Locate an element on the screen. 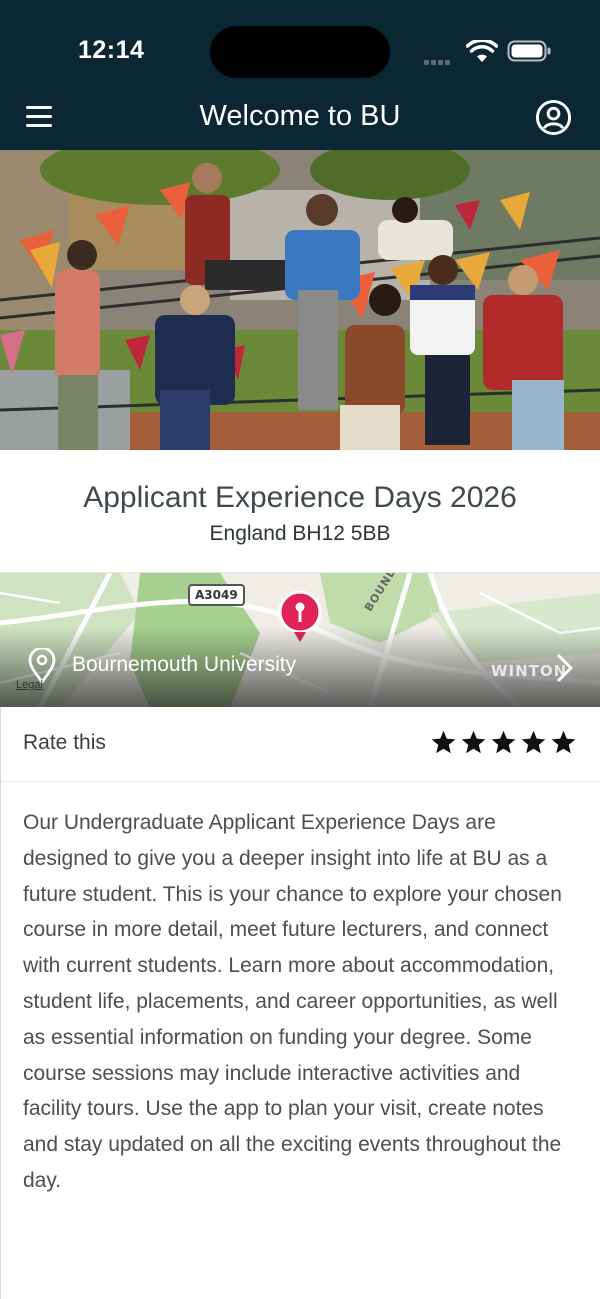 This screenshot has width=600, height=1299. battery-icon is located at coordinates (529, 51).